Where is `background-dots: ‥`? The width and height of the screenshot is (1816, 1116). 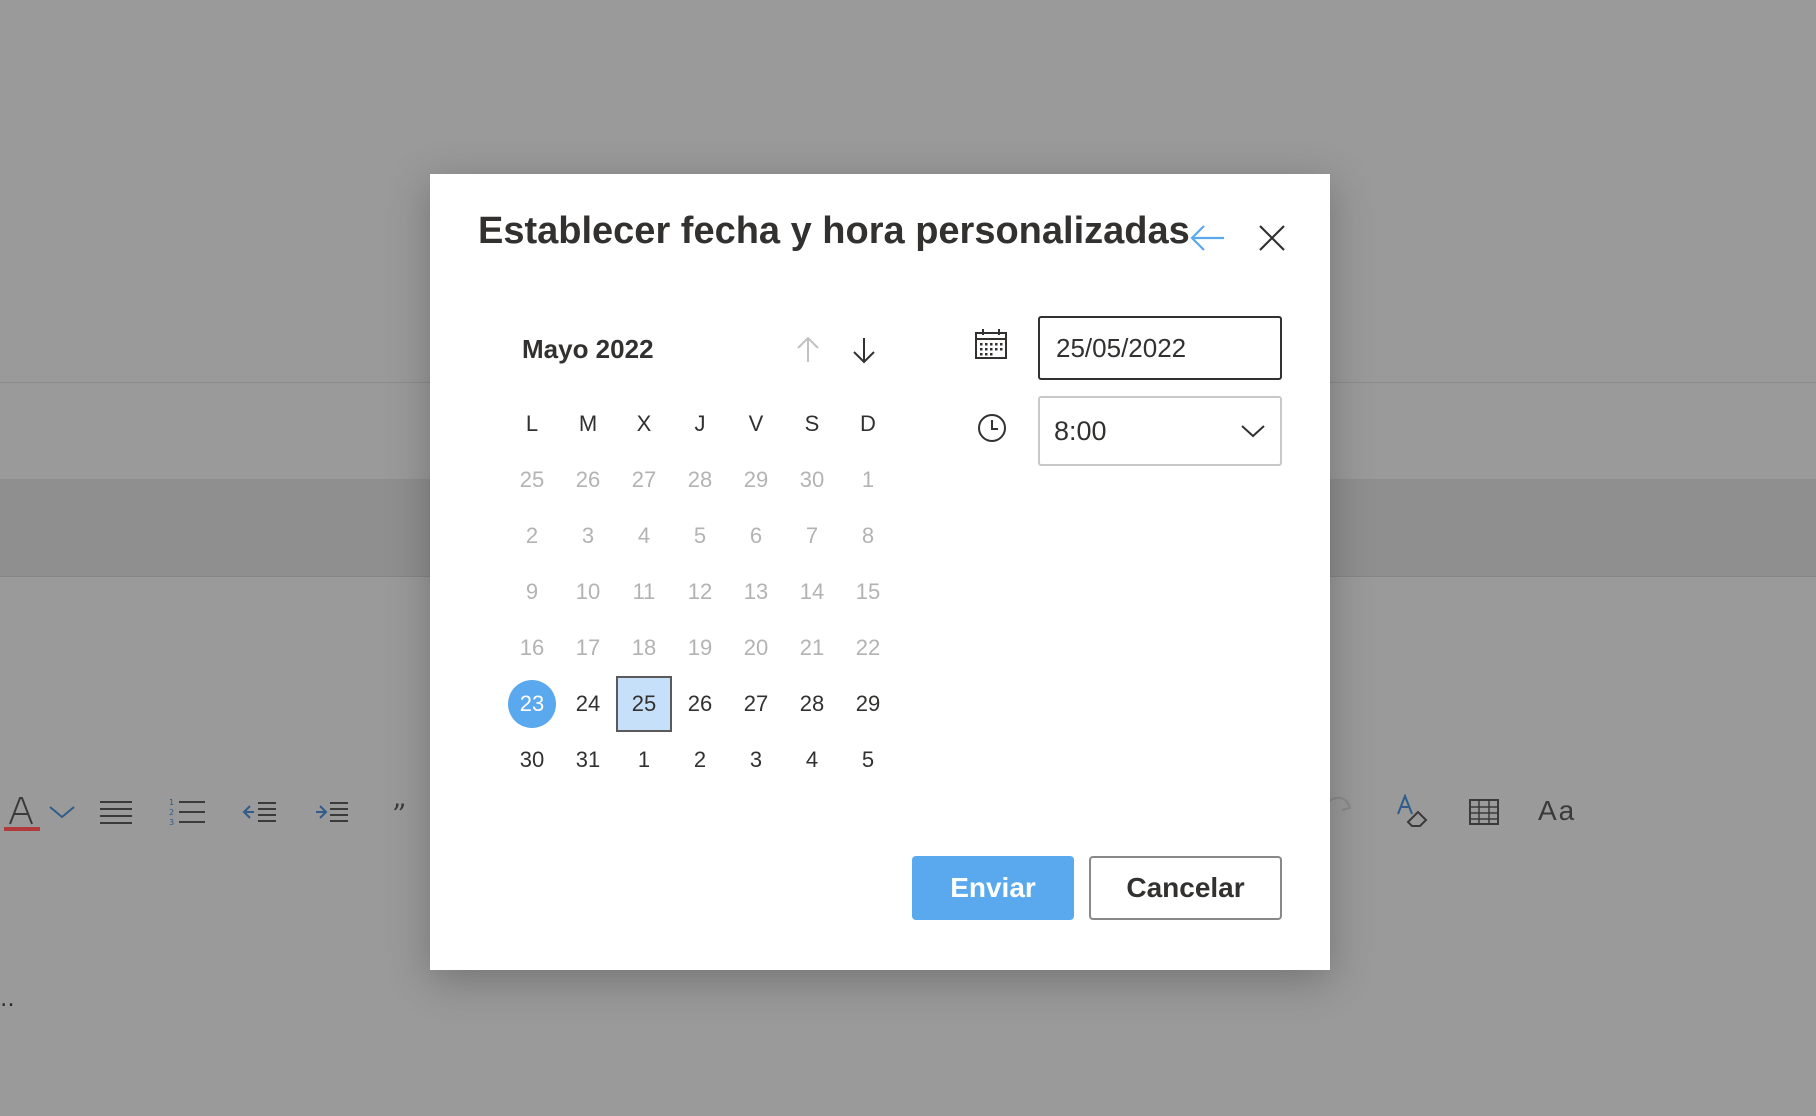
background-dots: ‥ is located at coordinates (9, 999).